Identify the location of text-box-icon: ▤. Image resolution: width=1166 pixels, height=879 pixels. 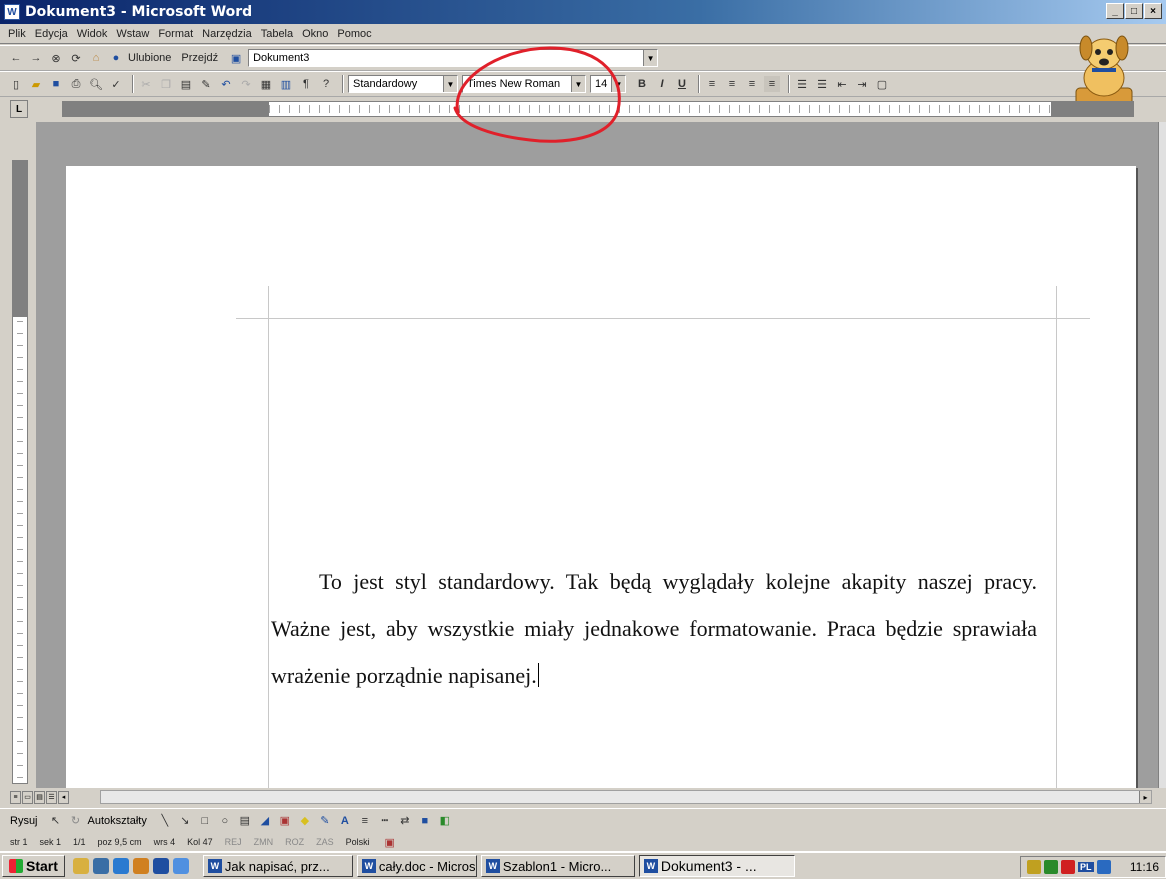
(245, 821).